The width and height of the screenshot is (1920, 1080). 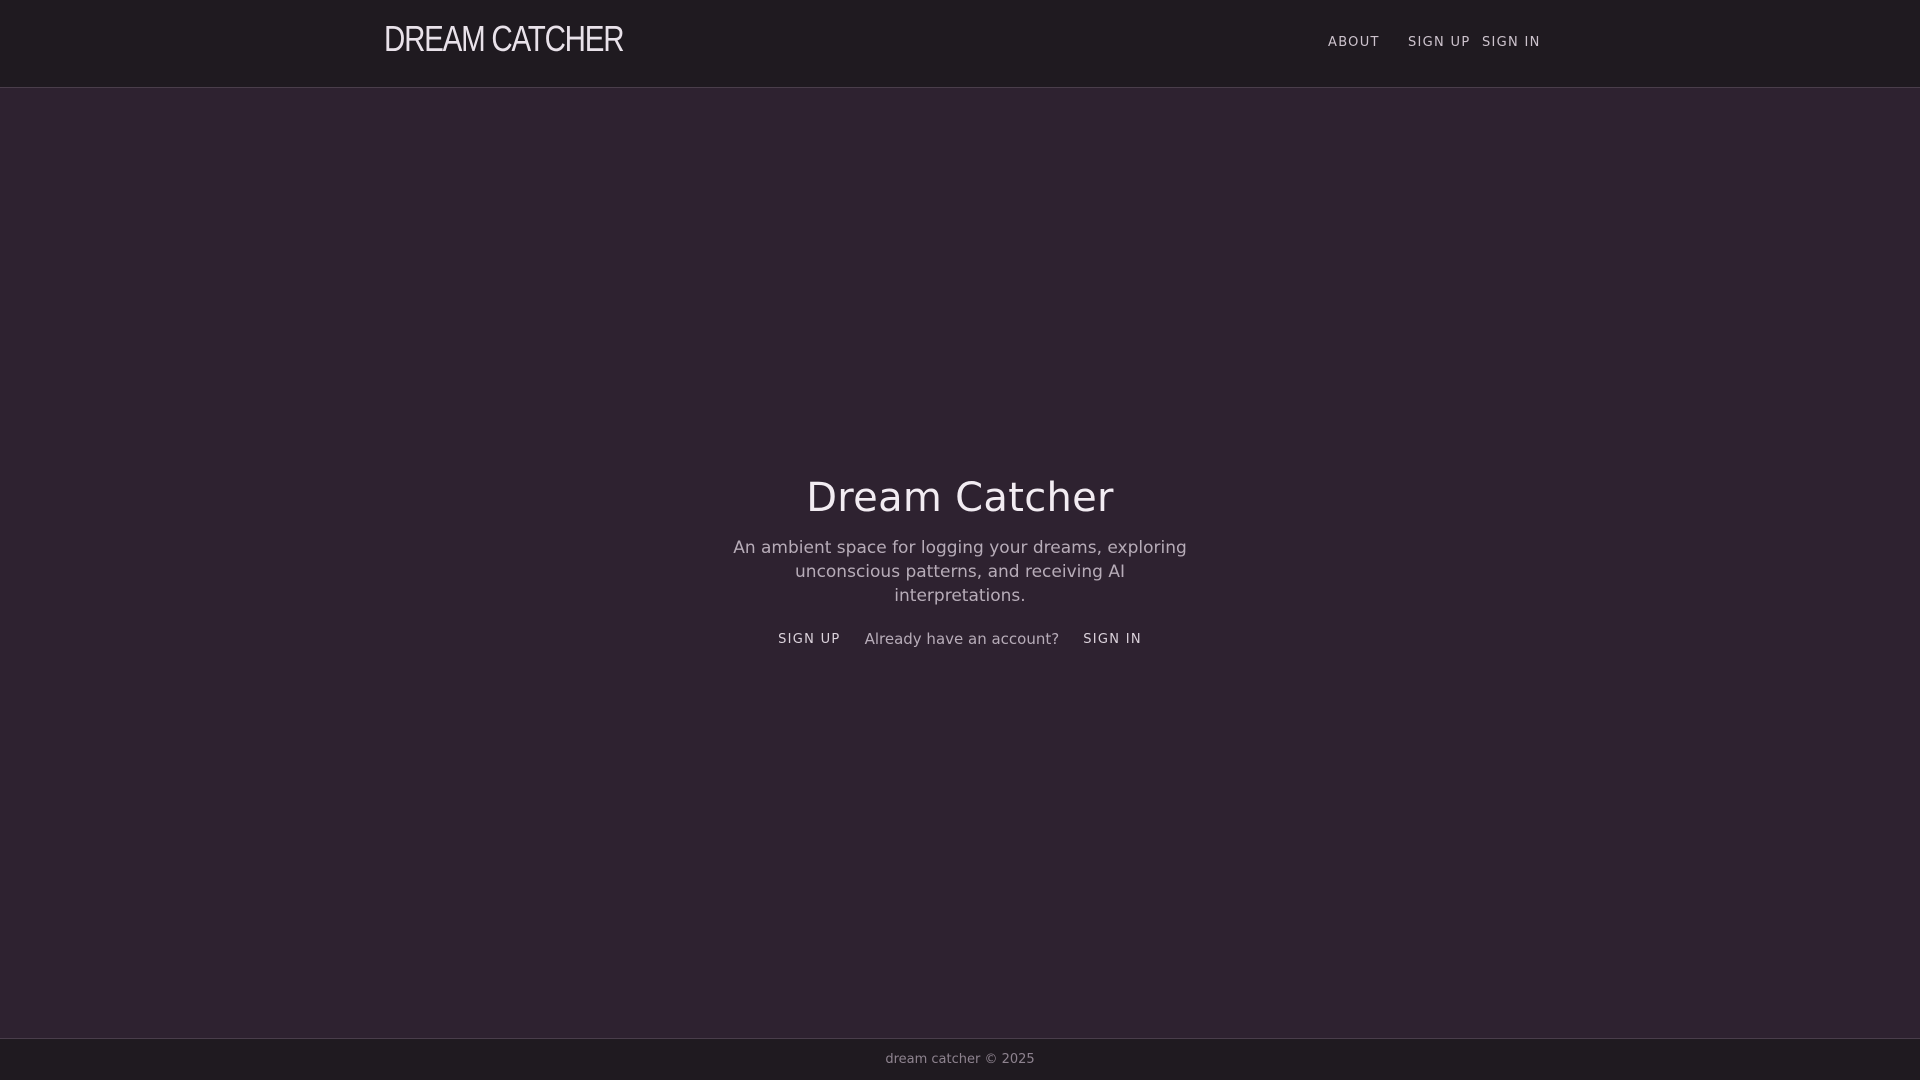 I want to click on site-logo: DREAM CATCHER, so click(x=504, y=39).